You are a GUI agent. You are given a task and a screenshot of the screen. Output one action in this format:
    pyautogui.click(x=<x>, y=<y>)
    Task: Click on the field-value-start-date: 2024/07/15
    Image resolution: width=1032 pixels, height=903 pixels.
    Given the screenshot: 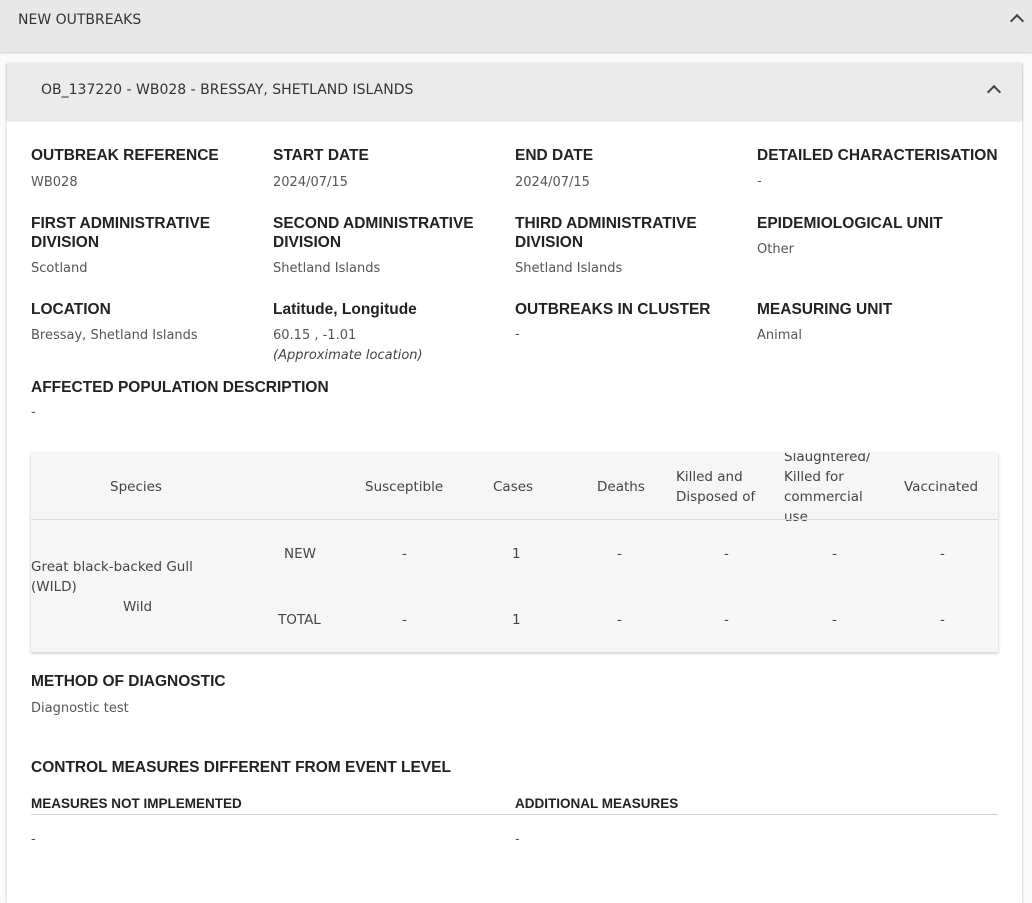 What is the action you would take?
    pyautogui.click(x=310, y=182)
    